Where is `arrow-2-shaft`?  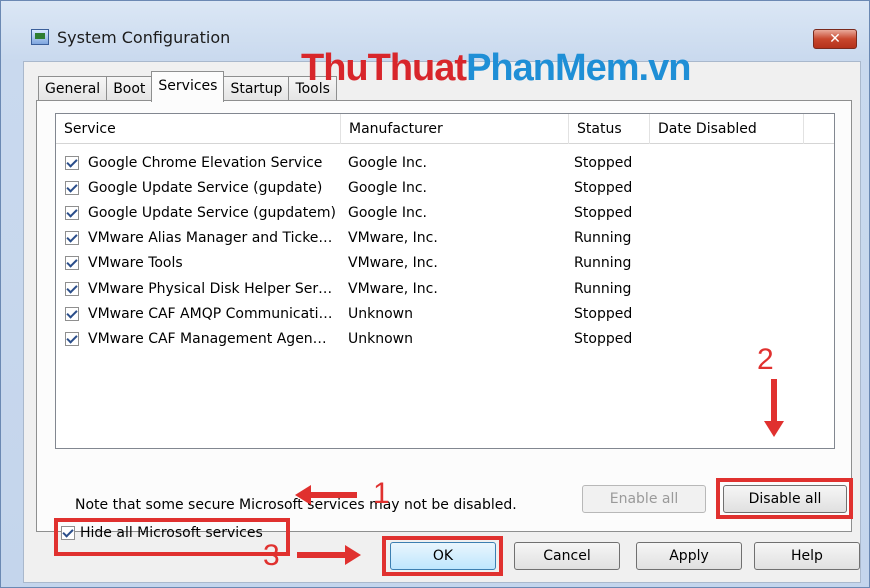 arrow-2-shaft is located at coordinates (774, 400).